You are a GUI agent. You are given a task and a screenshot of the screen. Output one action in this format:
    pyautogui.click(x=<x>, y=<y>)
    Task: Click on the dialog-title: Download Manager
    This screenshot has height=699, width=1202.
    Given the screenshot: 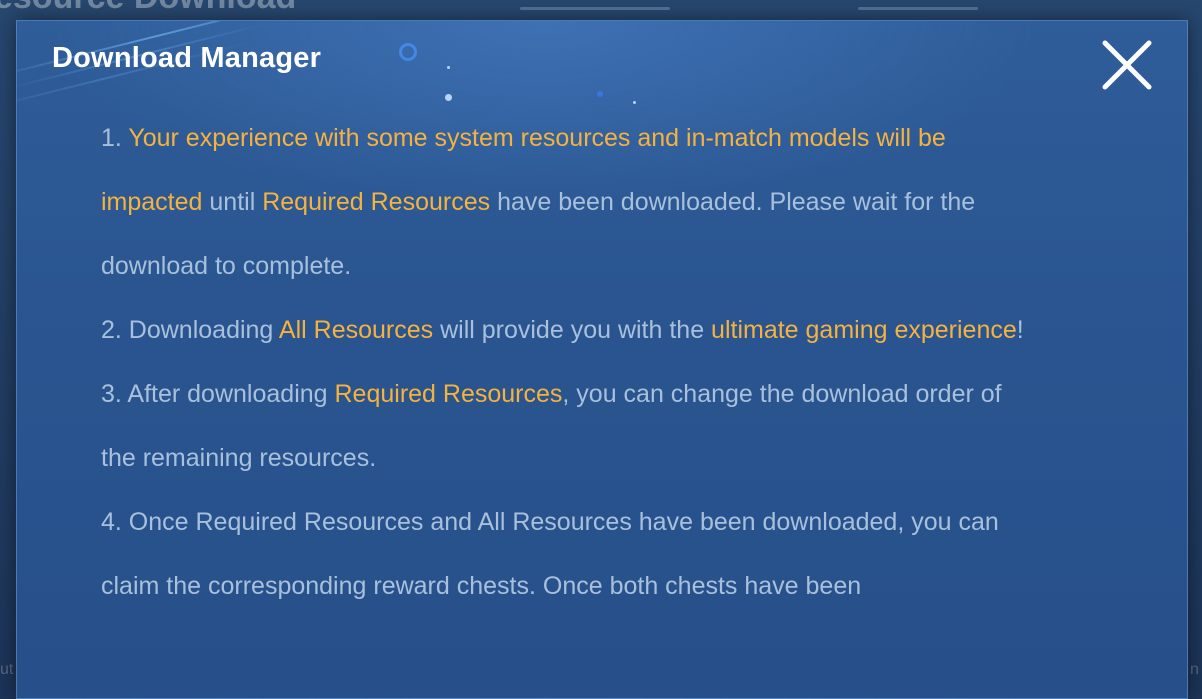 What is the action you would take?
    pyautogui.click(x=187, y=58)
    